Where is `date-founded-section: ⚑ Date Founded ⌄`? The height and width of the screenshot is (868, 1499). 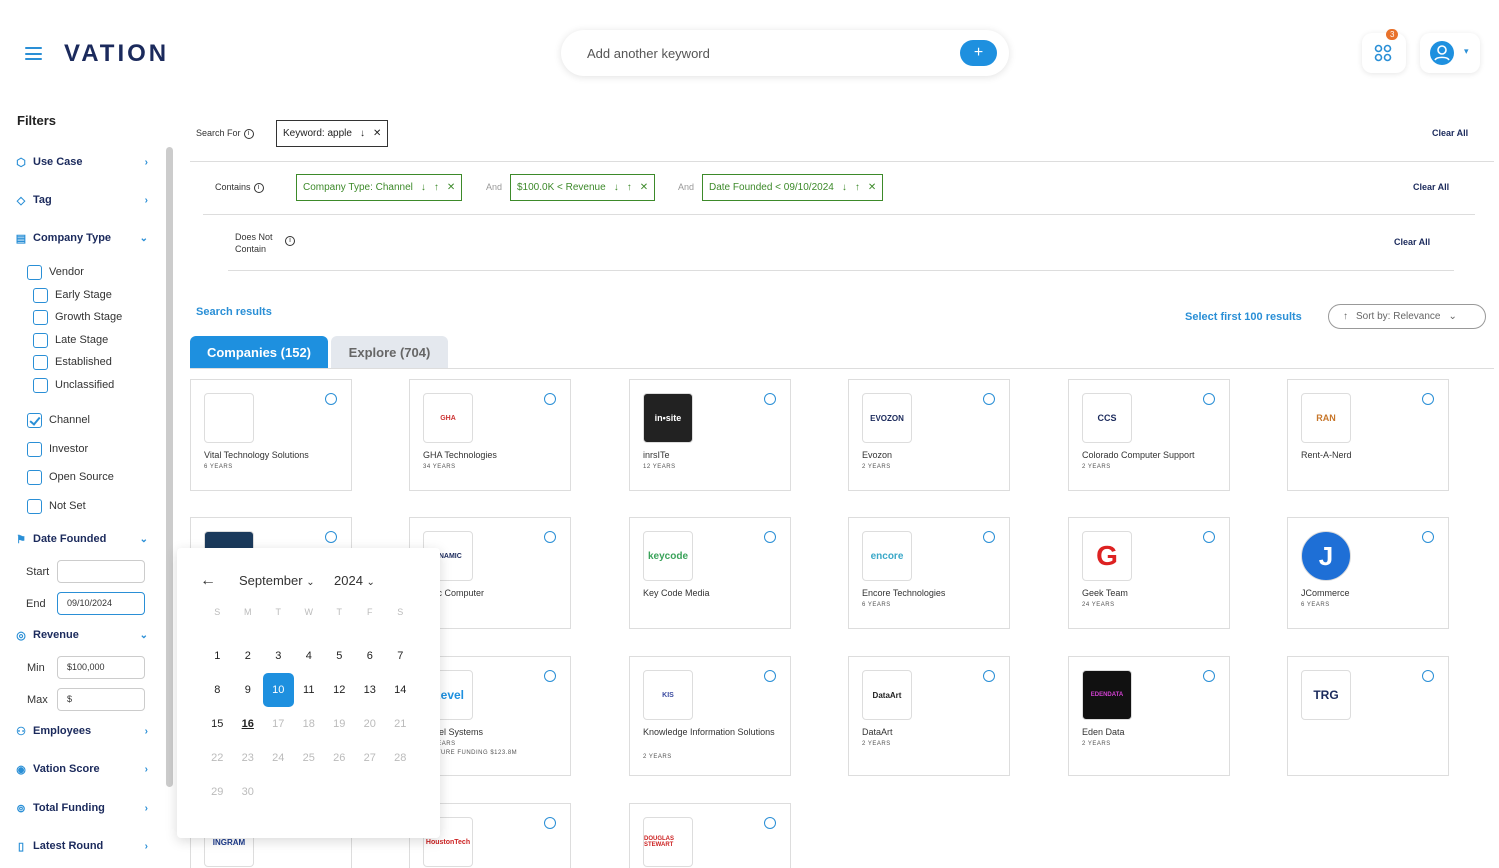 date-founded-section: ⚑ Date Founded ⌄ is located at coordinates (81, 539).